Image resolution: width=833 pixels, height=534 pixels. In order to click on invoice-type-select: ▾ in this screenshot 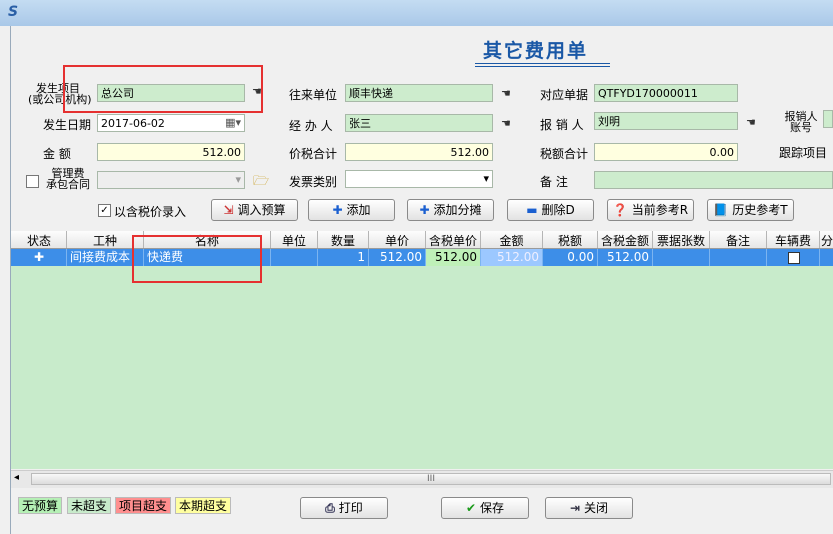, I will do `click(419, 179)`.